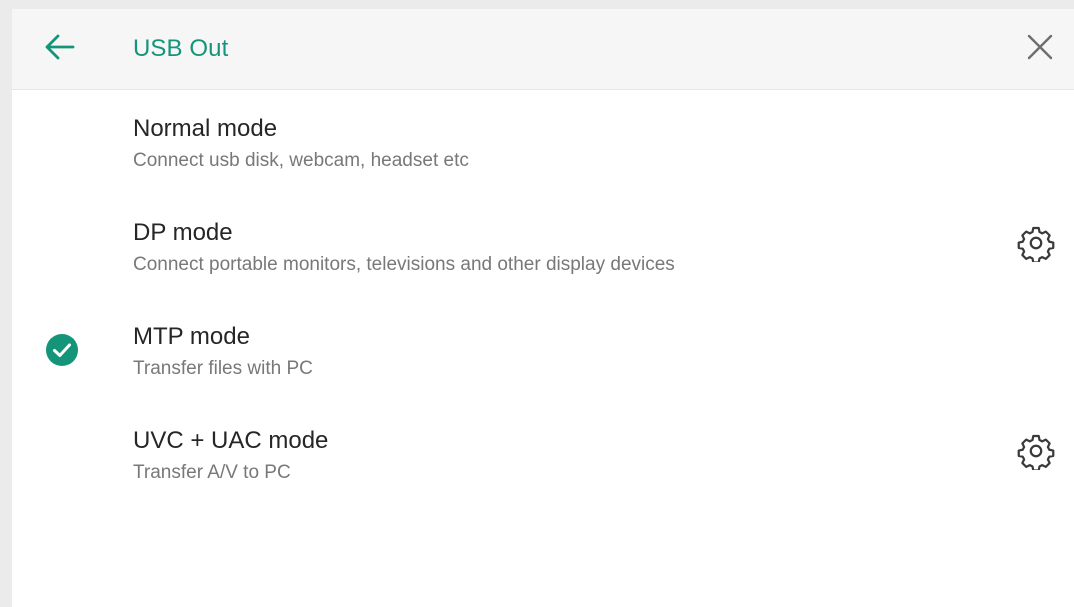 The width and height of the screenshot is (1074, 607). What do you see at coordinates (231, 440) in the screenshot?
I see `mode-title: UVC + UAC mode` at bounding box center [231, 440].